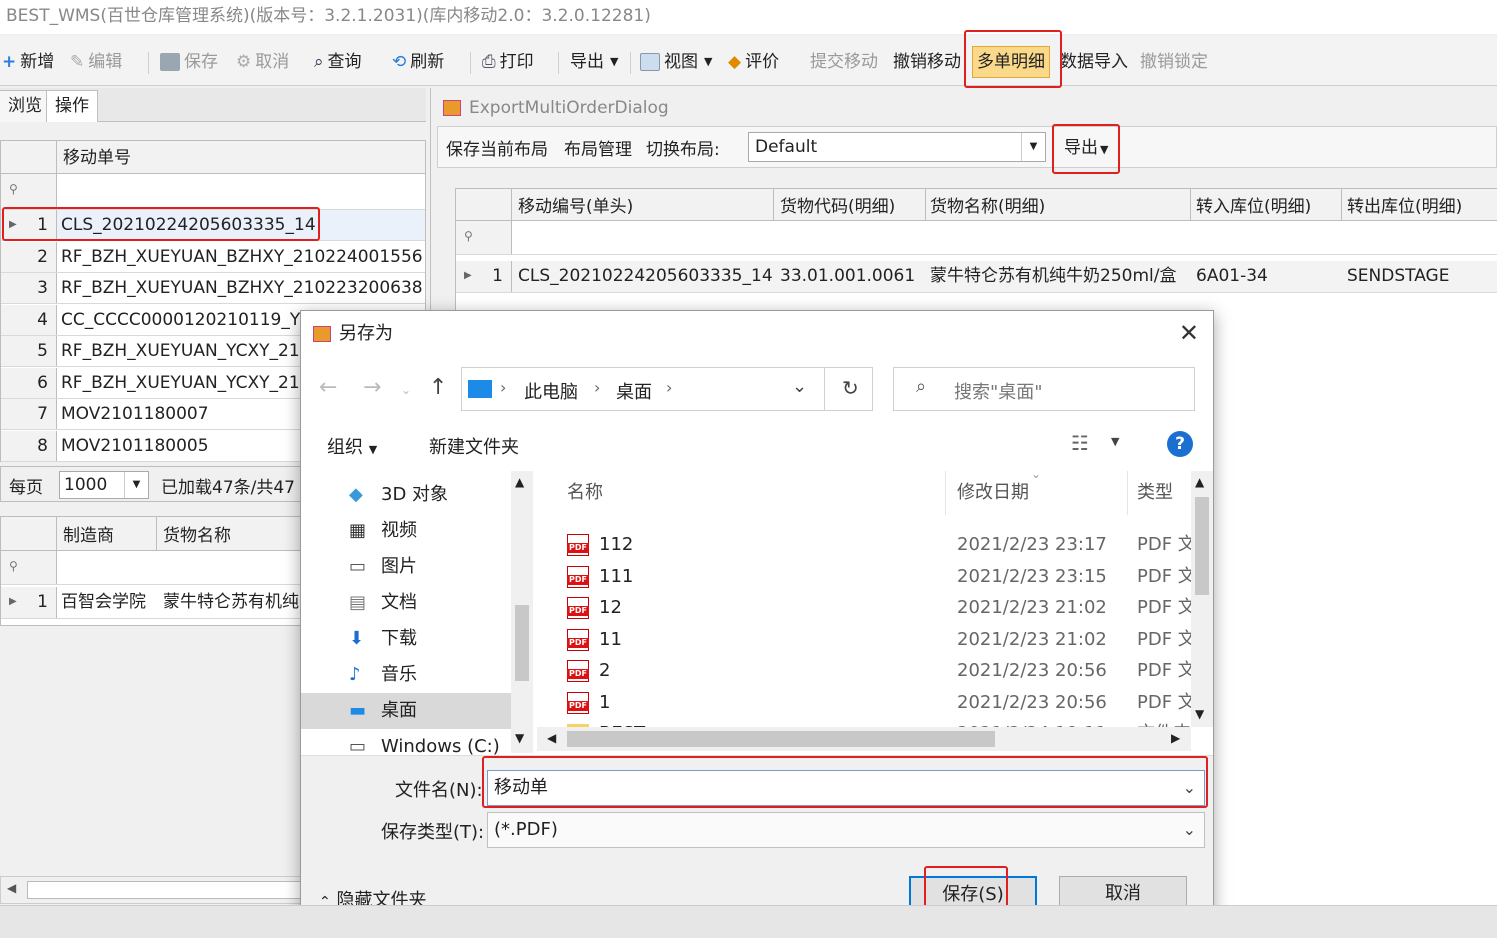  What do you see at coordinates (88, 533) in the screenshot?
I see `column-maker: 制造商` at bounding box center [88, 533].